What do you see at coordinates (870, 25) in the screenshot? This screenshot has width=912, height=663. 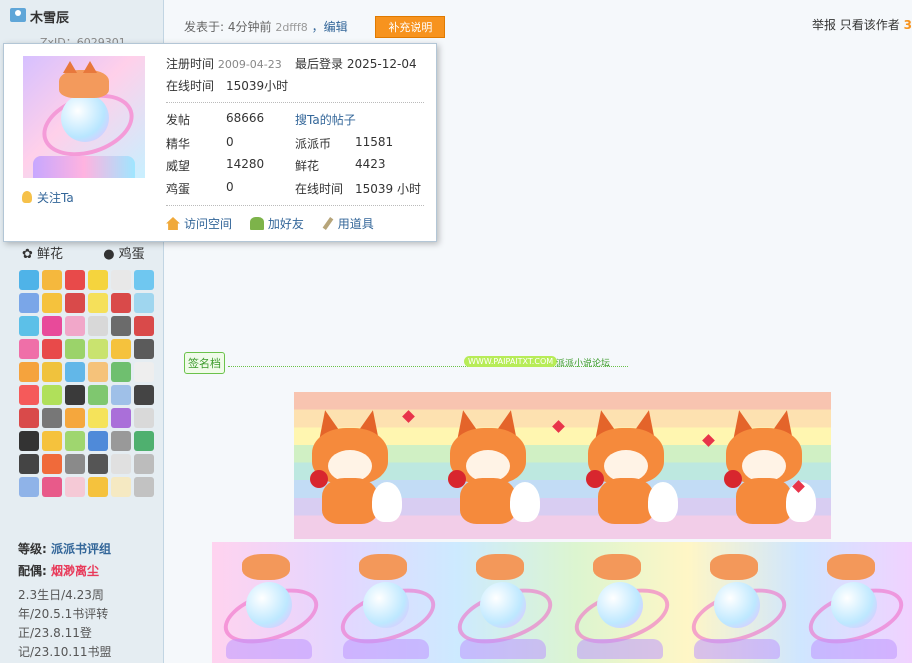 I see `only-author-link: 只看该作者` at bounding box center [870, 25].